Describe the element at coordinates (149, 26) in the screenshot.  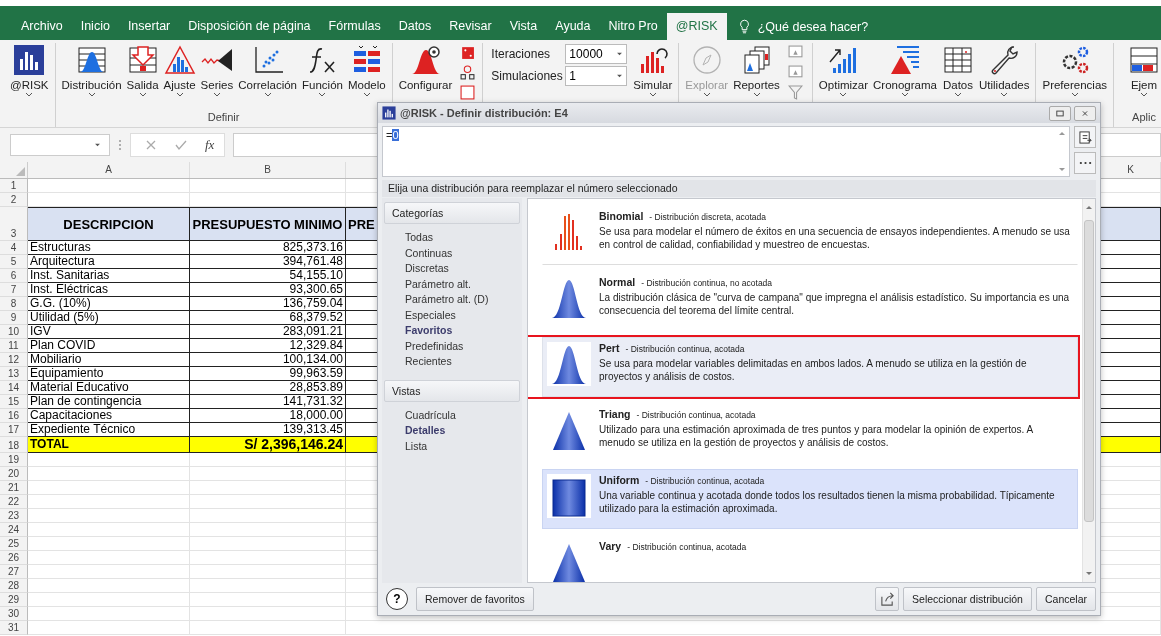
I see `ribbon-tab: Insertar` at that location.